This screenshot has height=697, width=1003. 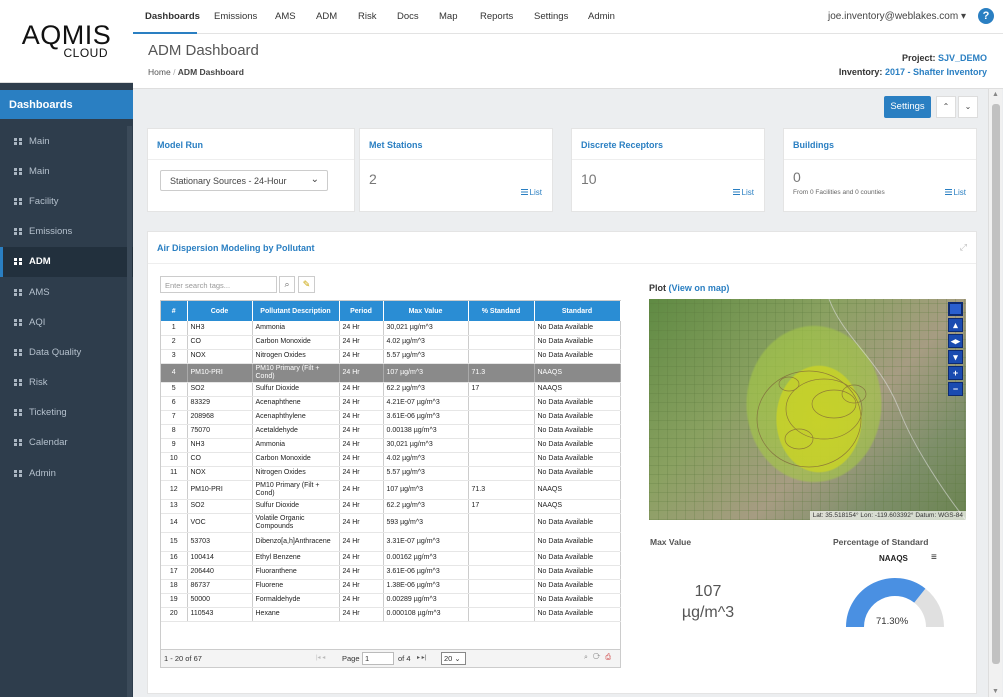 What do you see at coordinates (995, 94) in the screenshot?
I see `scroll-up-icon: ▲` at bounding box center [995, 94].